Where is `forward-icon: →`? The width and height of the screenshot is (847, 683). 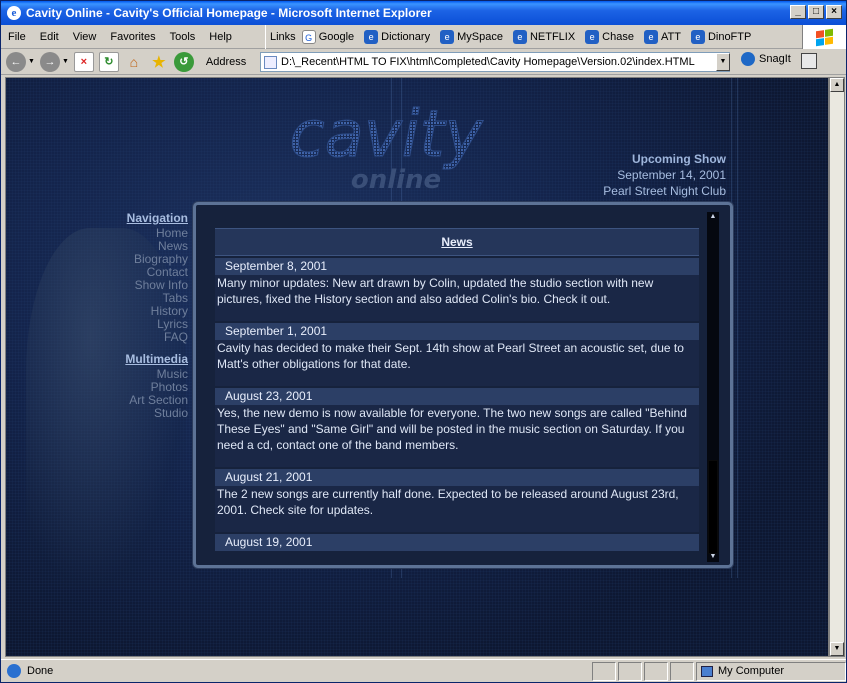 forward-icon: → is located at coordinates (49, 61).